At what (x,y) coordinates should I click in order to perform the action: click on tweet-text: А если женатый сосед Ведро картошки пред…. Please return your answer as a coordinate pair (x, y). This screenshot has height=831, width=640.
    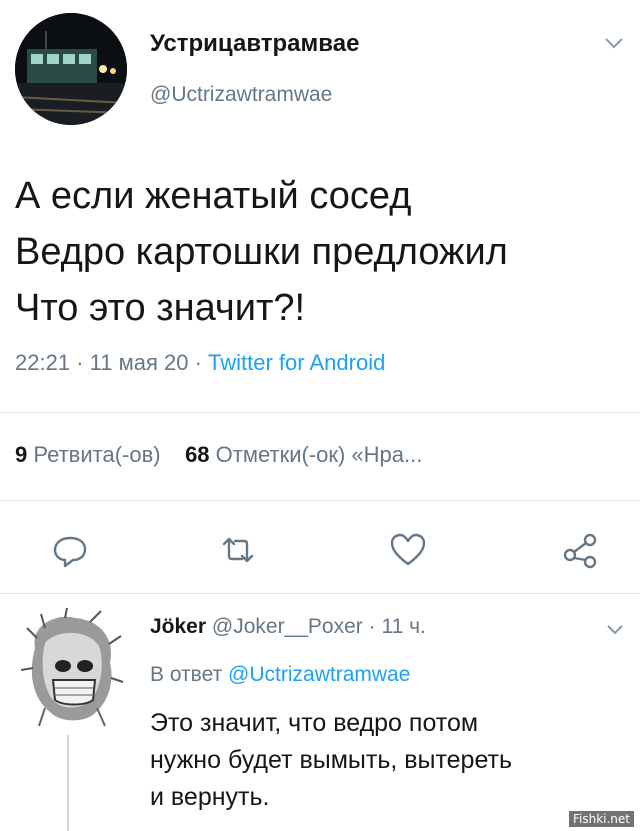
    Looking at the image, I should click on (261, 252).